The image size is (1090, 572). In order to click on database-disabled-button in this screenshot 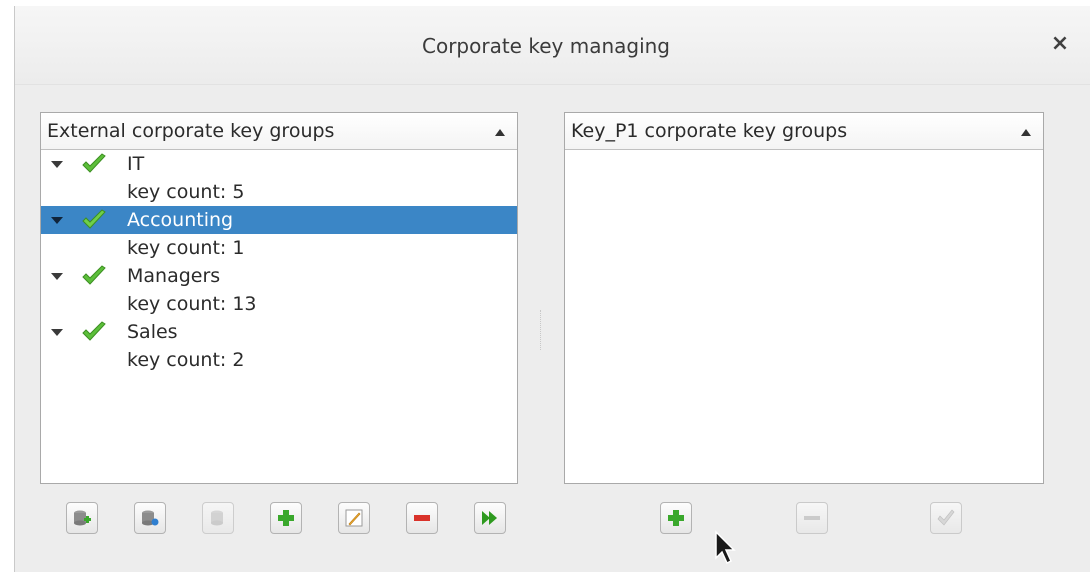, I will do `click(218, 518)`.